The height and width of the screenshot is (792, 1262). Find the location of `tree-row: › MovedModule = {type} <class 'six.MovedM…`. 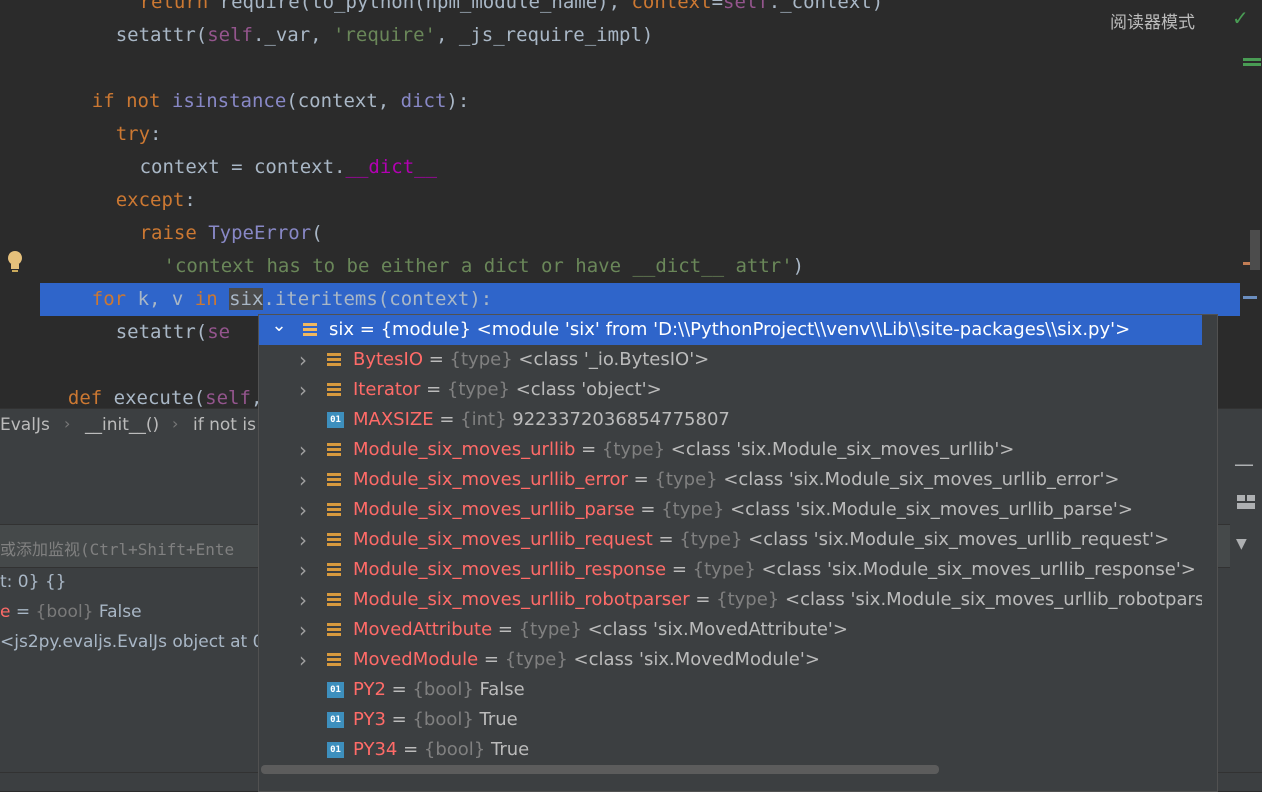

tree-row: › MovedModule = {type} <class 'six.MovedM… is located at coordinates (730, 660).